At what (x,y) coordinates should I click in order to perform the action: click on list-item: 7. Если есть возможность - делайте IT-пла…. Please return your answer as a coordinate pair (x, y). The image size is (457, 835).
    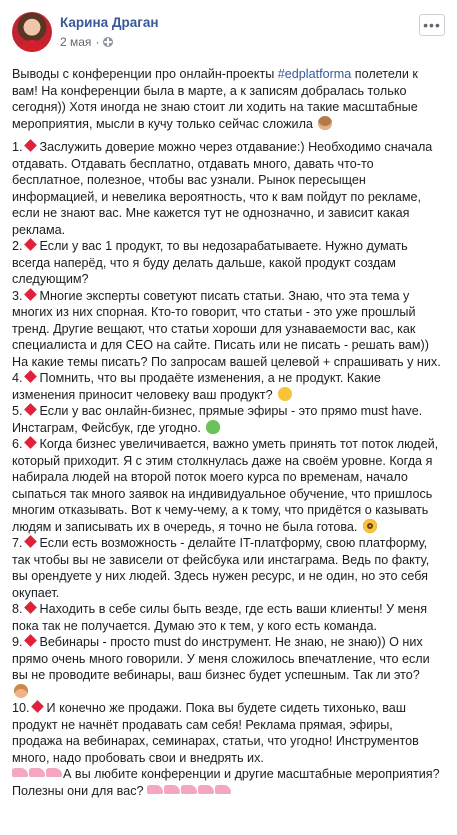
    Looking at the image, I should click on (228, 568).